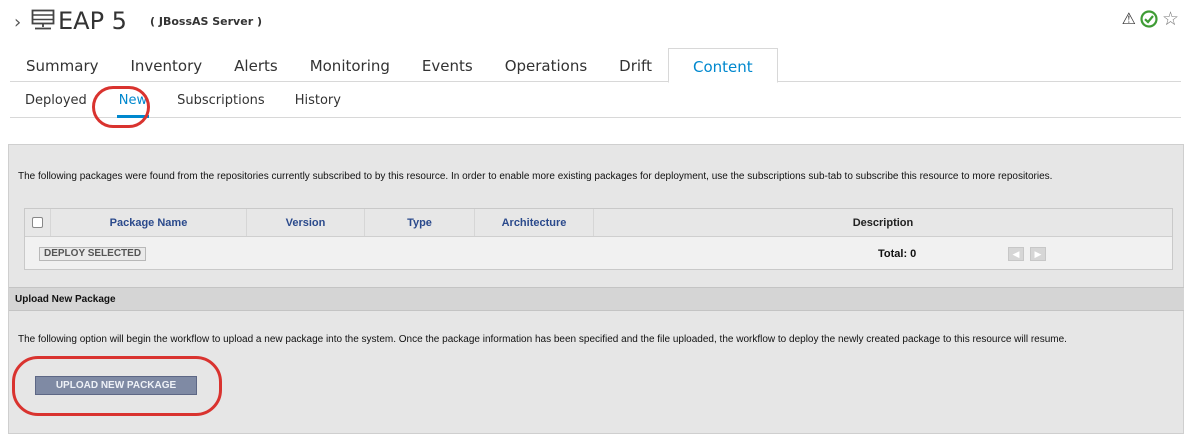  What do you see at coordinates (206, 21) in the screenshot?
I see `resource-type-label: ( JBossAS Server )` at bounding box center [206, 21].